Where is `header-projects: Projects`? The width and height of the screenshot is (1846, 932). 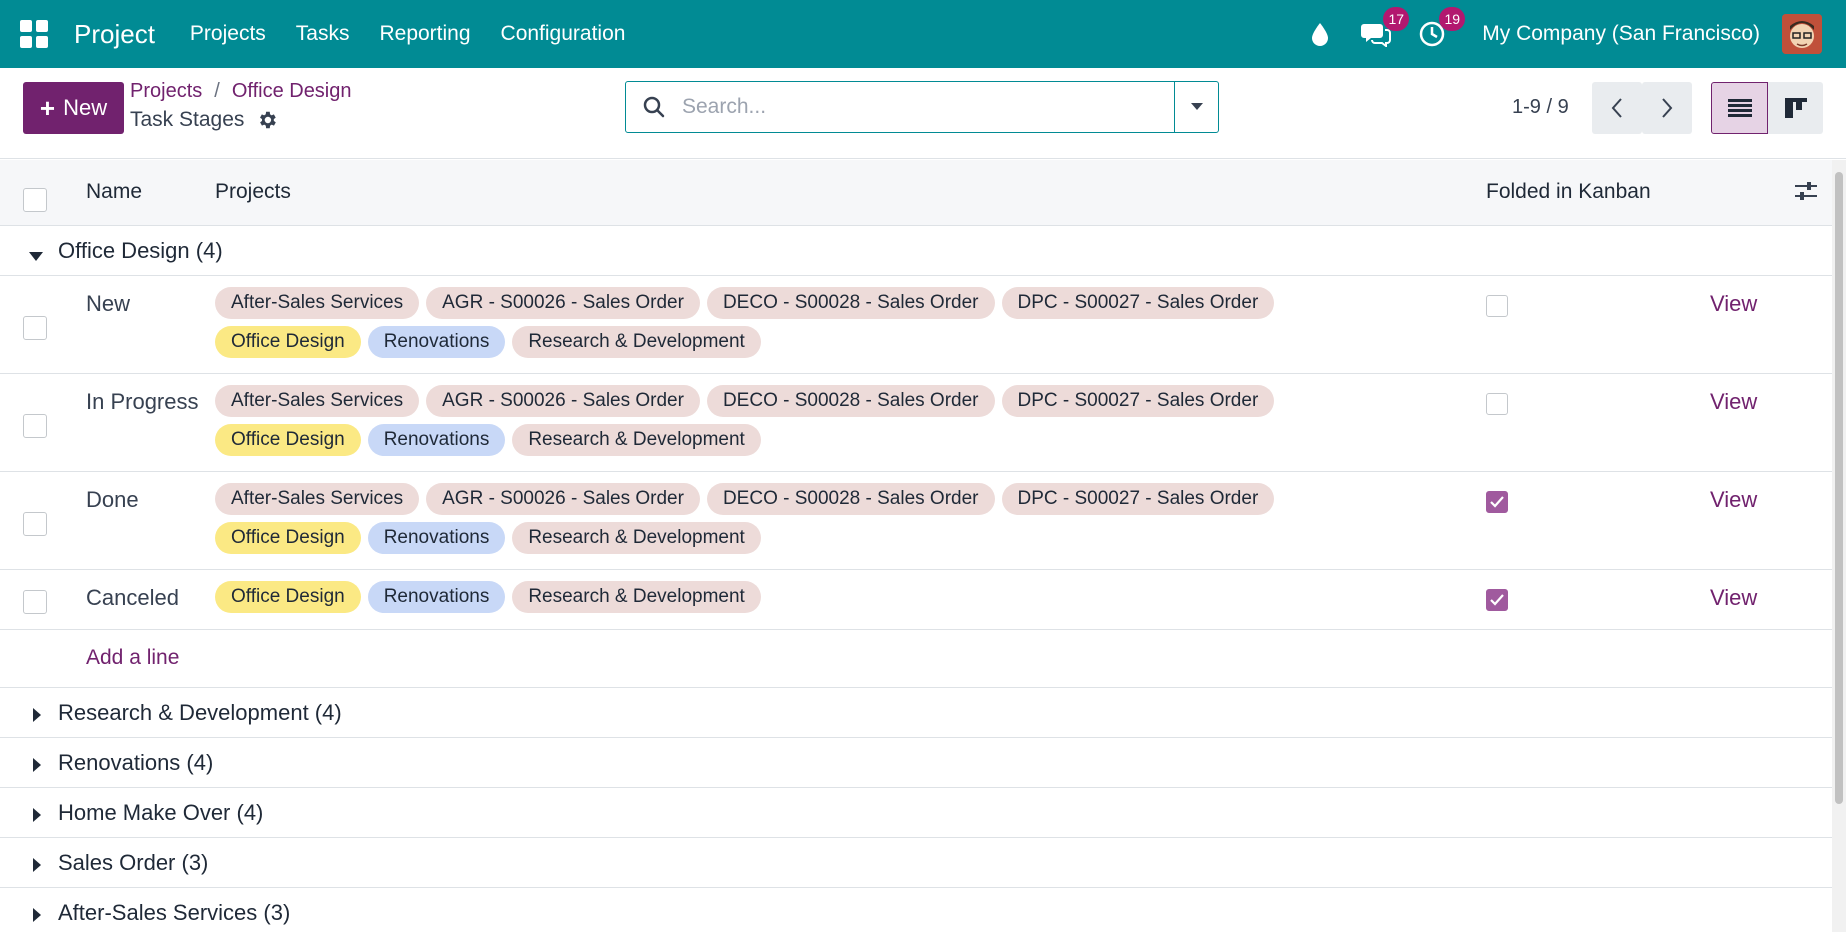 header-projects: Projects is located at coordinates (253, 192).